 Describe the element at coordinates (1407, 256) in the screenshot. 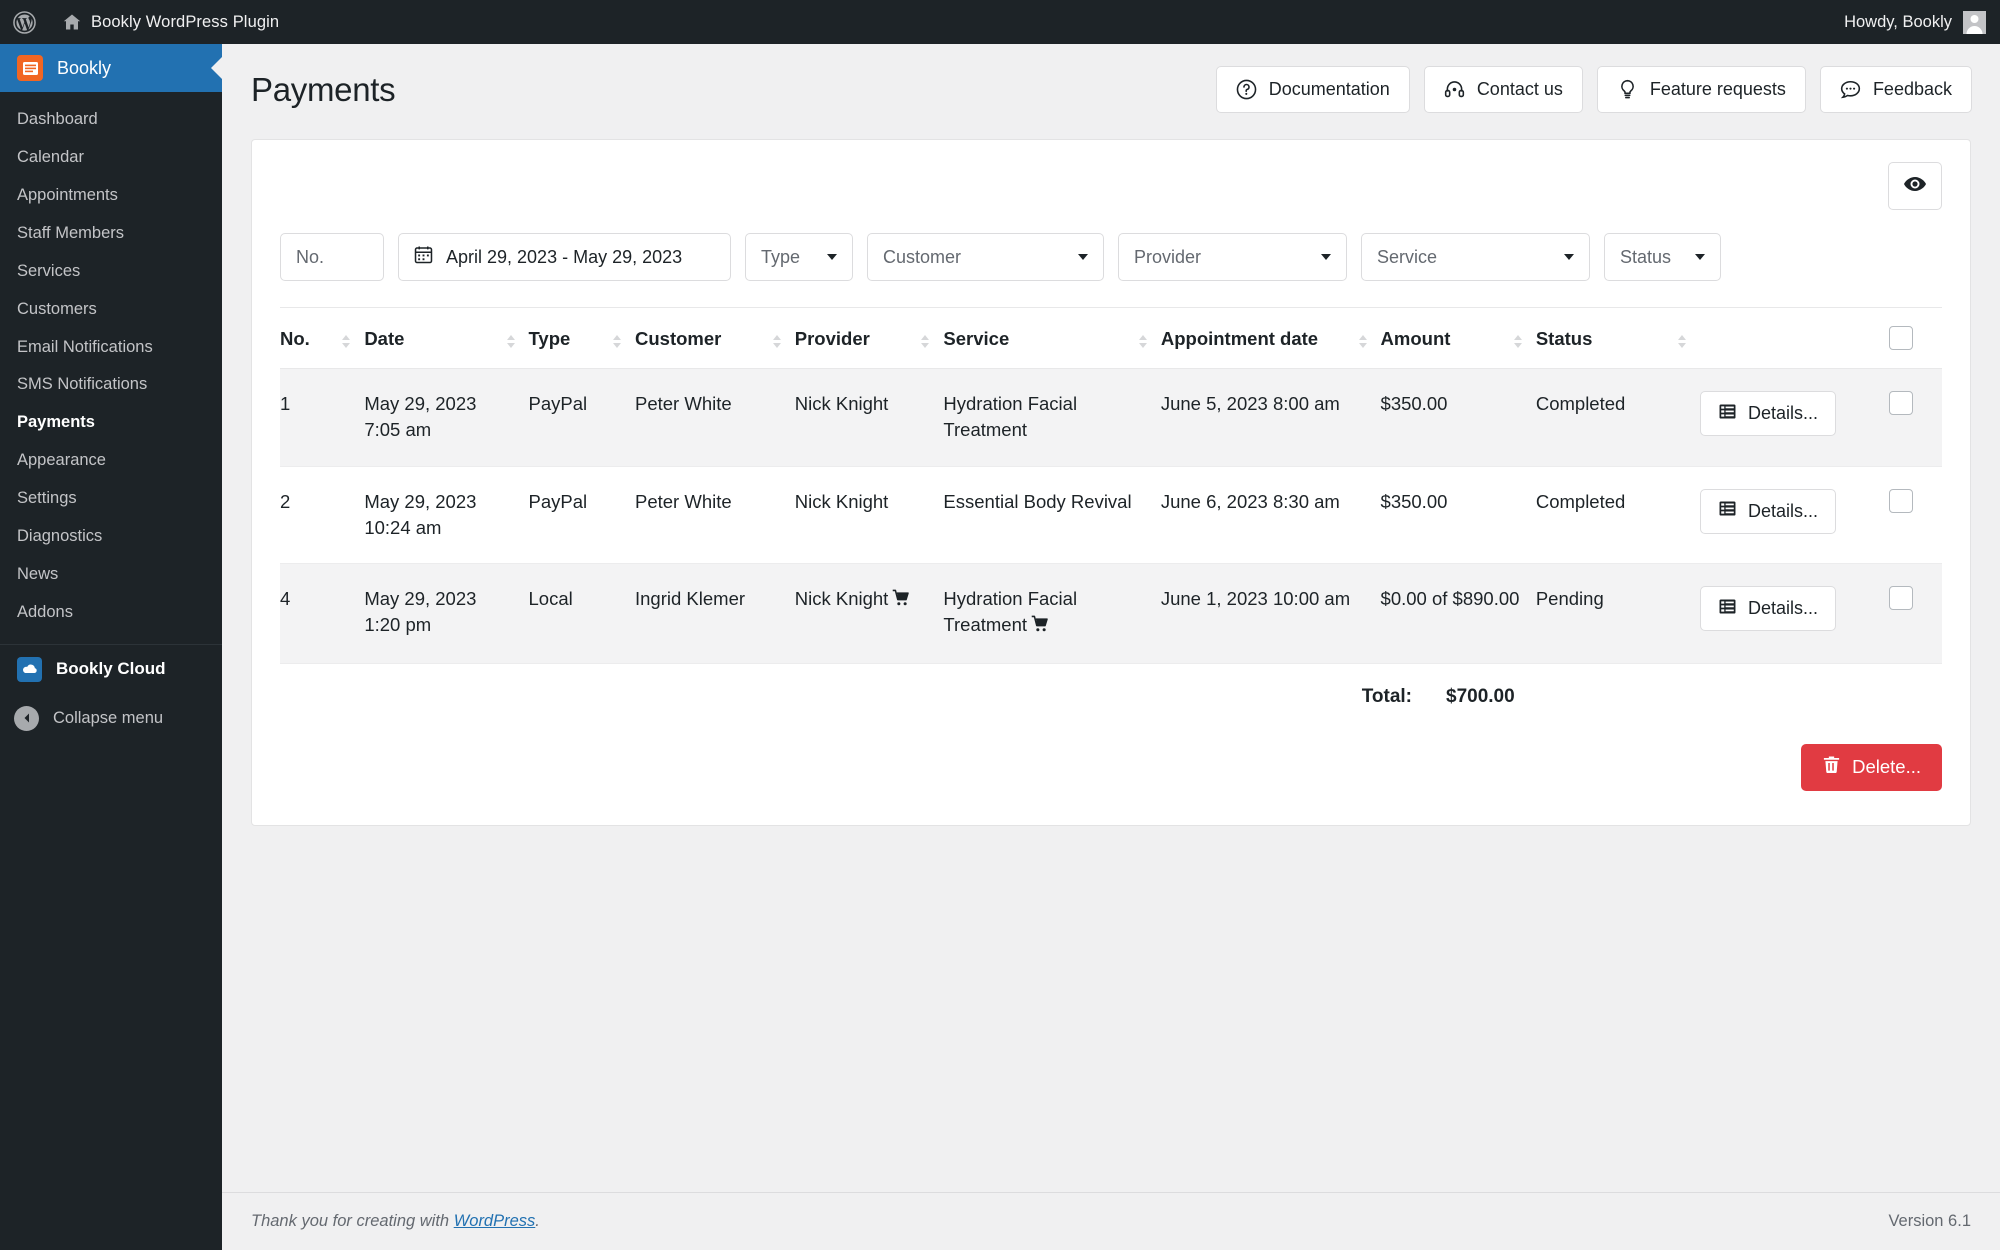

I see `filter-service-value: Service` at that location.